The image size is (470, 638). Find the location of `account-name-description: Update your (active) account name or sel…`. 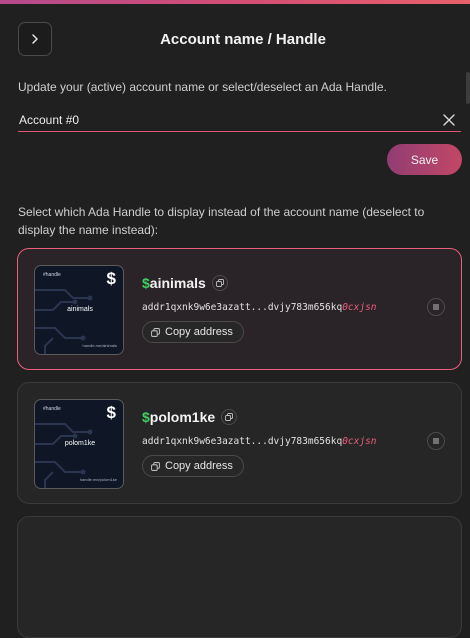

account-name-description: Update your (active) account name or sel… is located at coordinates (202, 87).